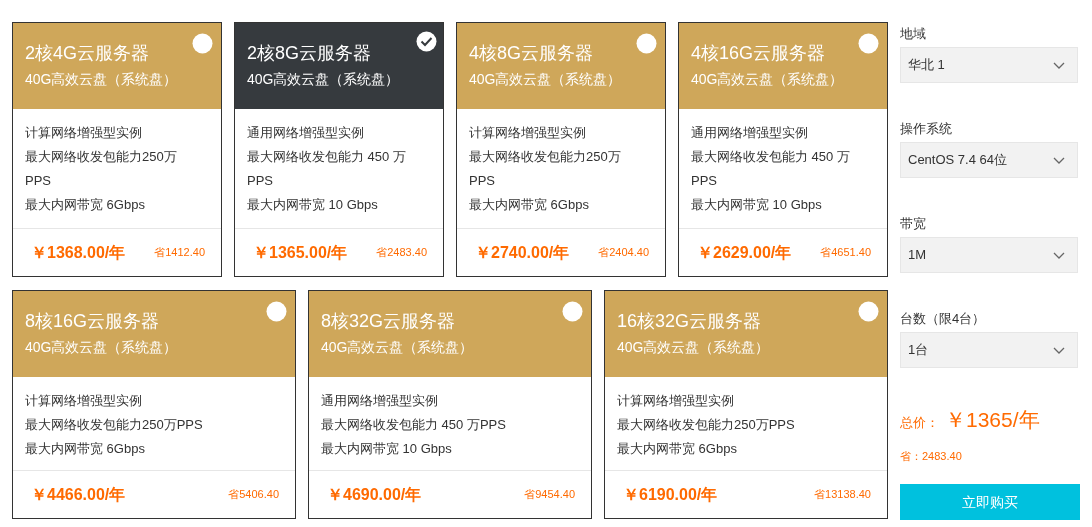 This screenshot has height=527, width=1092. What do you see at coordinates (522, 252) in the screenshot?
I see `price-text: ￥2740.00/年` at bounding box center [522, 252].